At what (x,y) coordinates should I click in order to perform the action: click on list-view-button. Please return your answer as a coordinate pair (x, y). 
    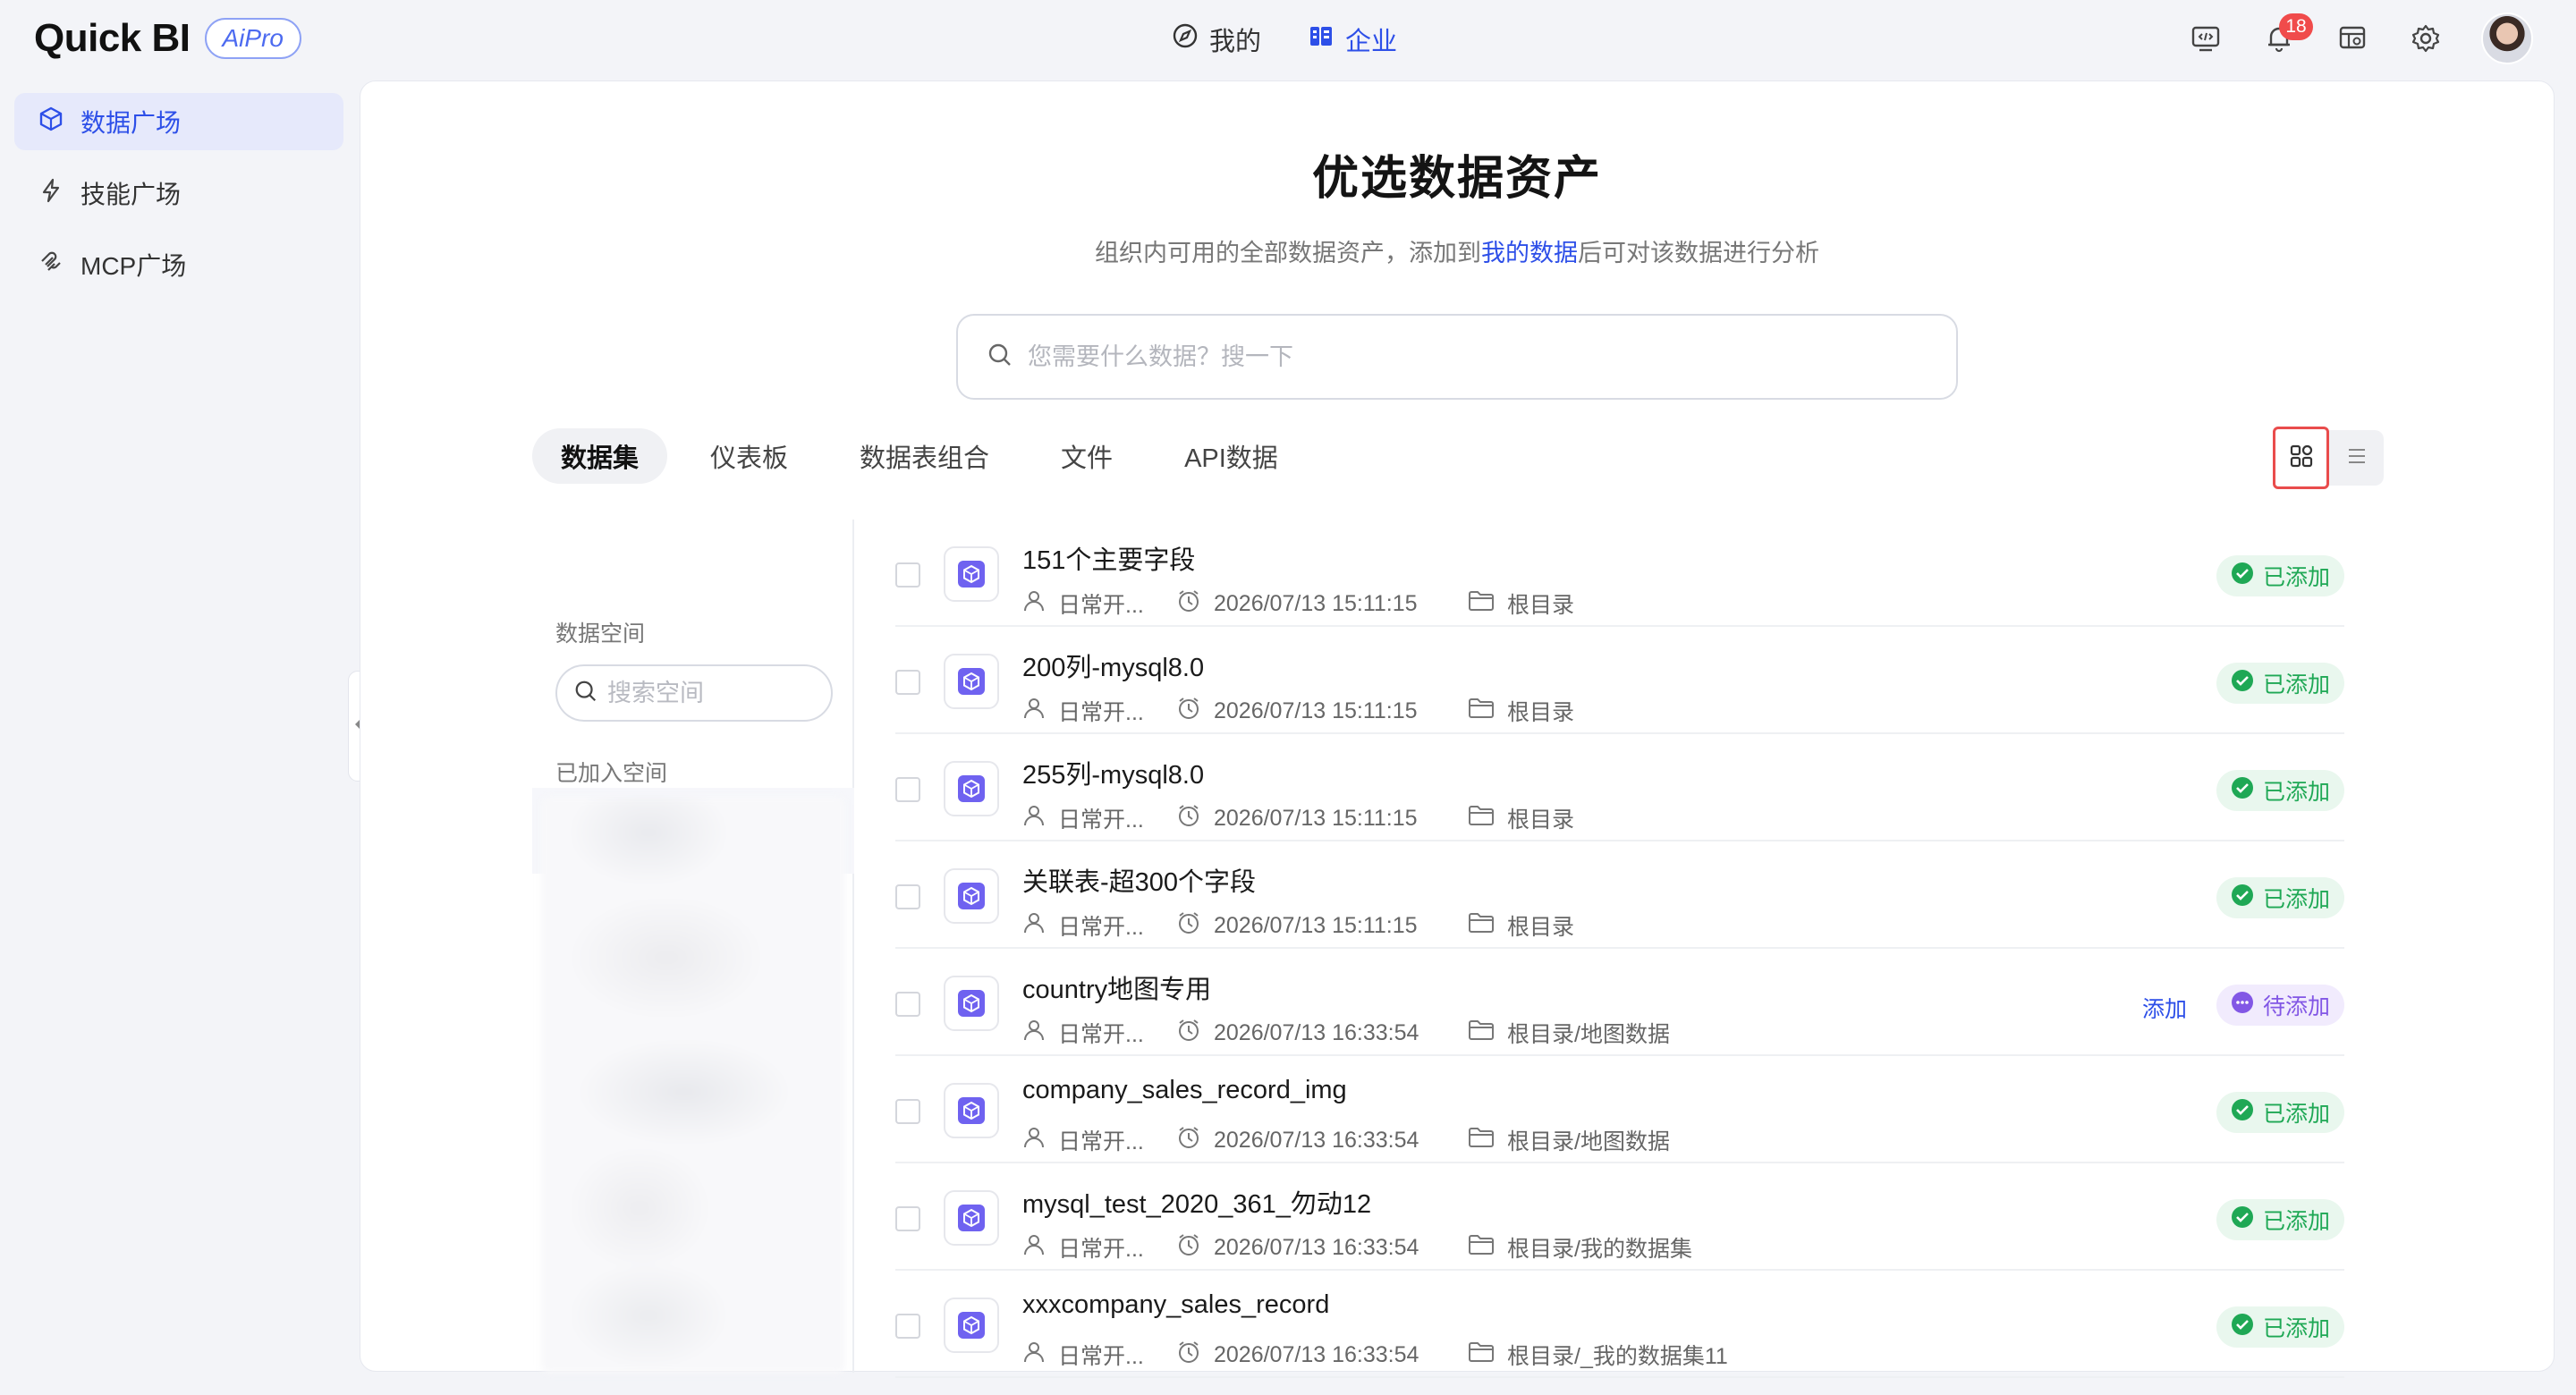
    Looking at the image, I should click on (2356, 458).